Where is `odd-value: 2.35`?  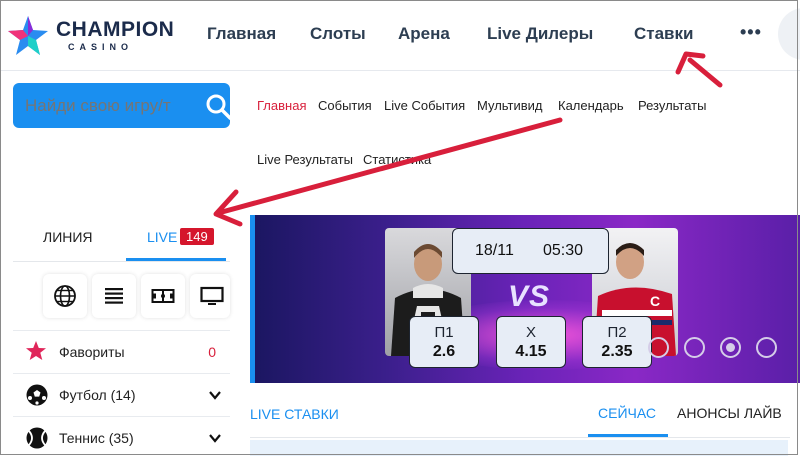
odd-value: 2.35 is located at coordinates (617, 351).